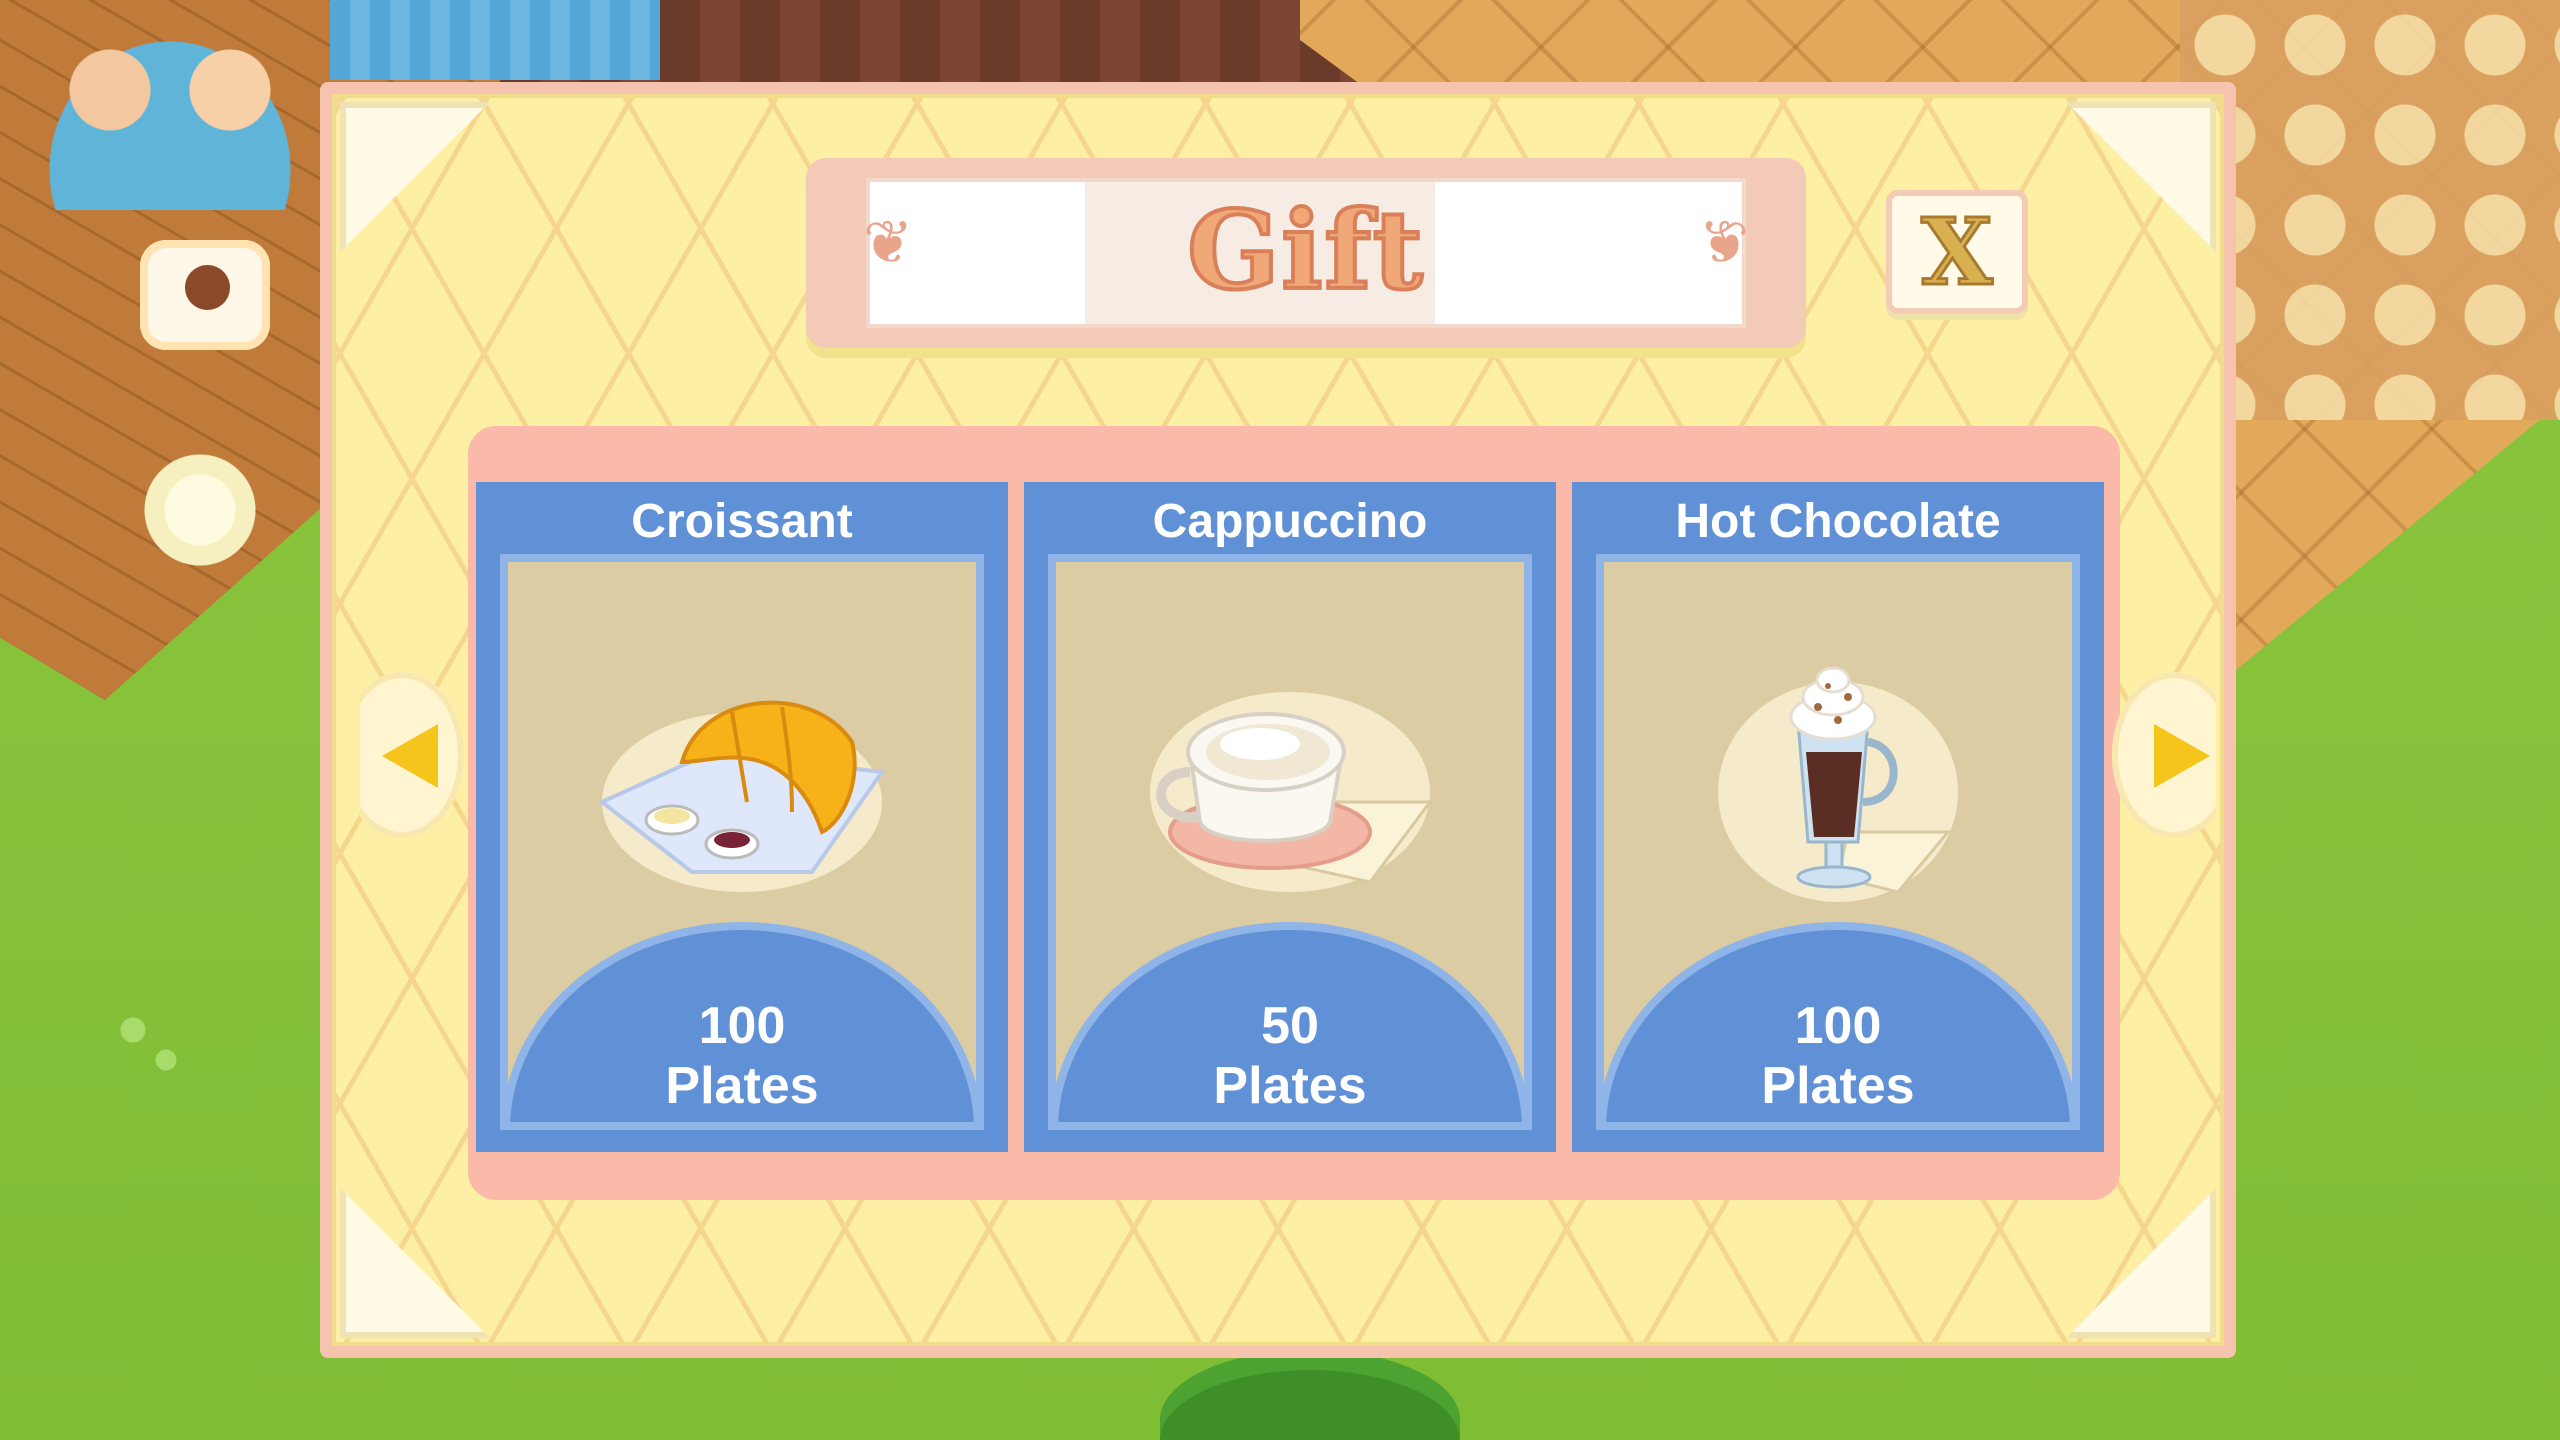 Image resolution: width=2560 pixels, height=1440 pixels. I want to click on leaf-decoration, so click(155, 1050).